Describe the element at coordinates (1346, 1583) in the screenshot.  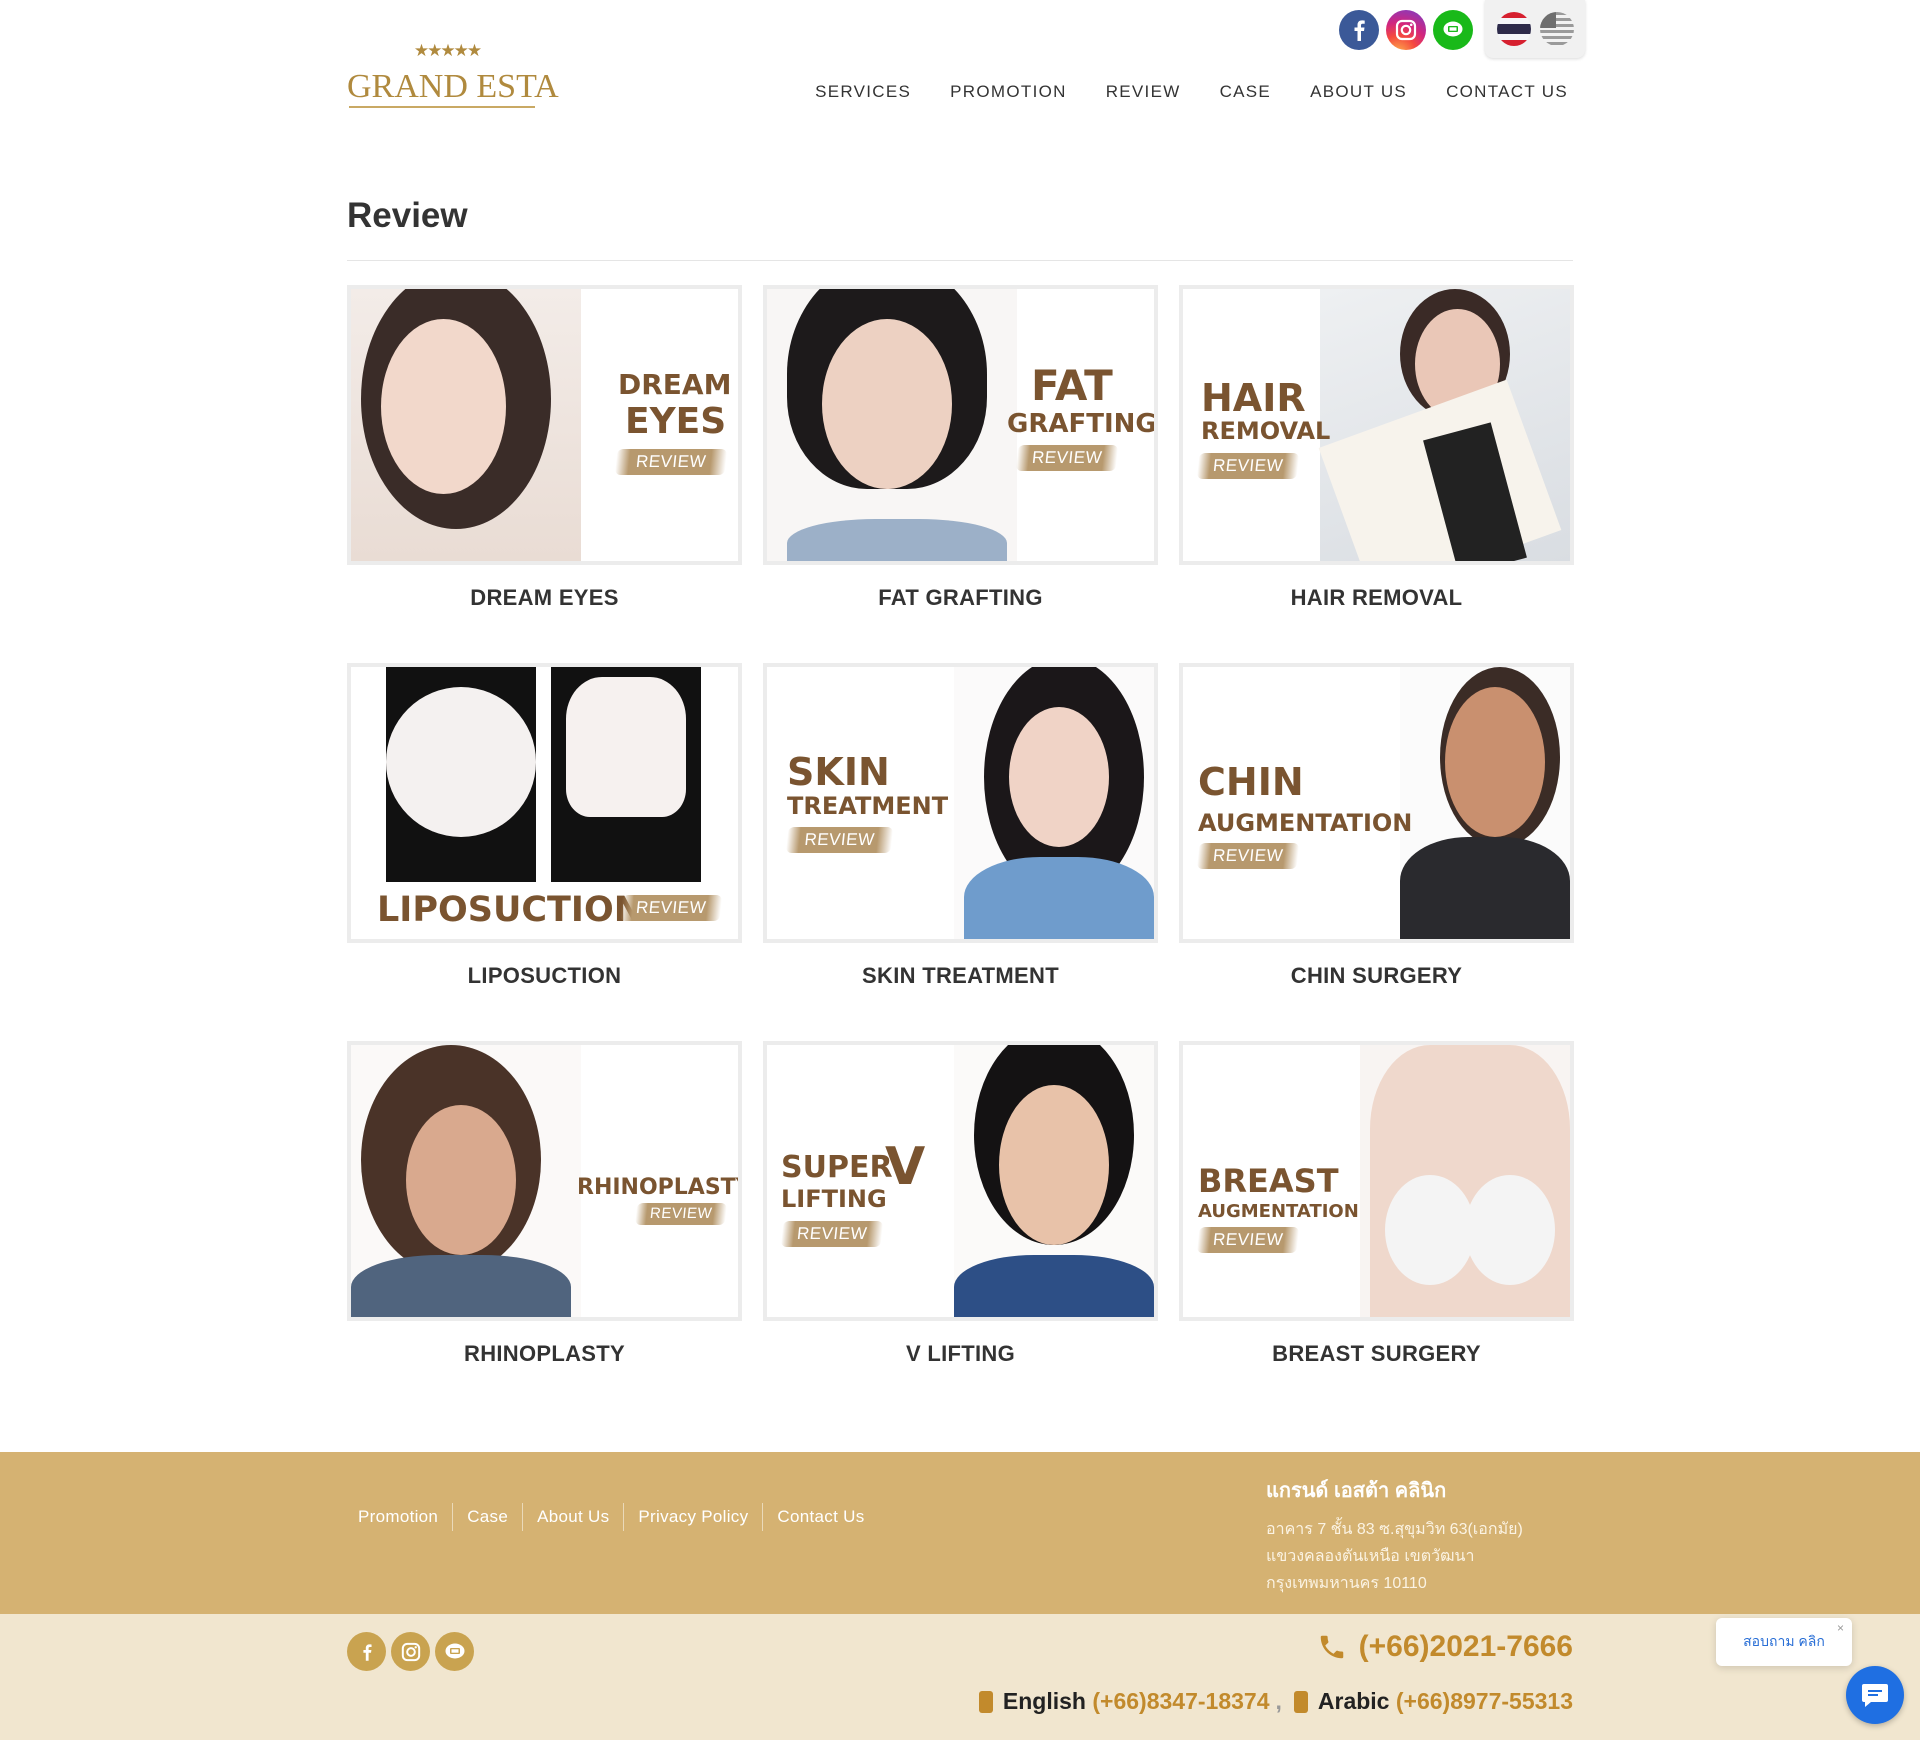
I see `address-line: กรุงเทพมหานคร 10110` at that location.